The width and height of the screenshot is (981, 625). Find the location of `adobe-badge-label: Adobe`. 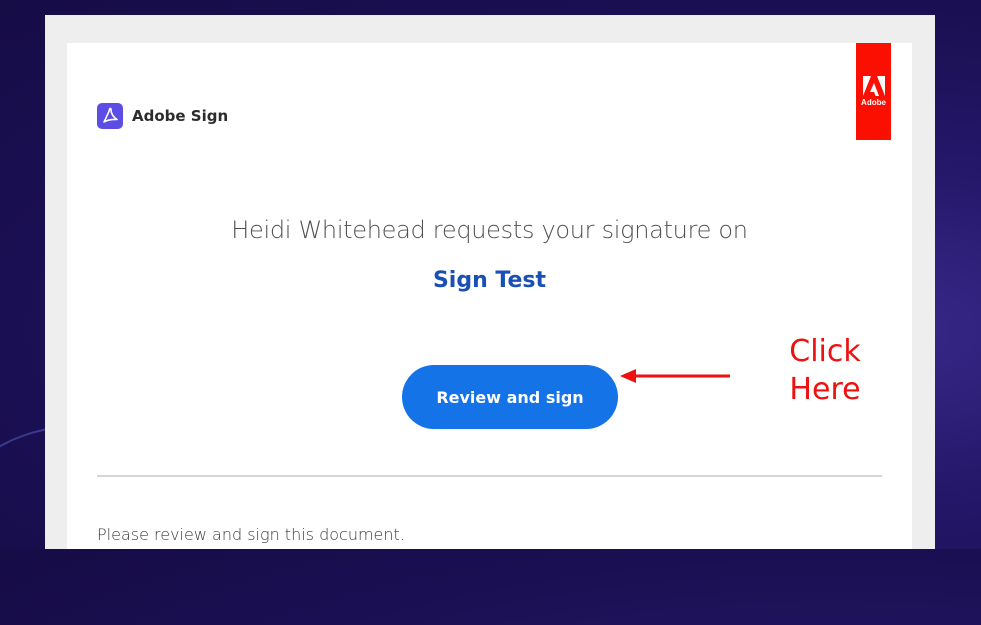

adobe-badge-label: Adobe is located at coordinates (873, 102).